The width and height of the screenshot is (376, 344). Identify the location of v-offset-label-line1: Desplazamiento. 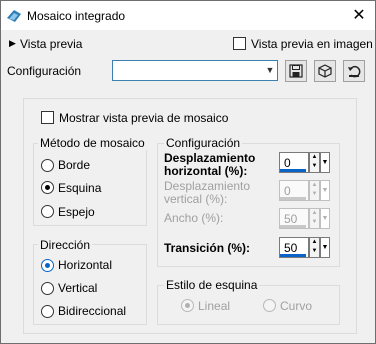
(207, 186).